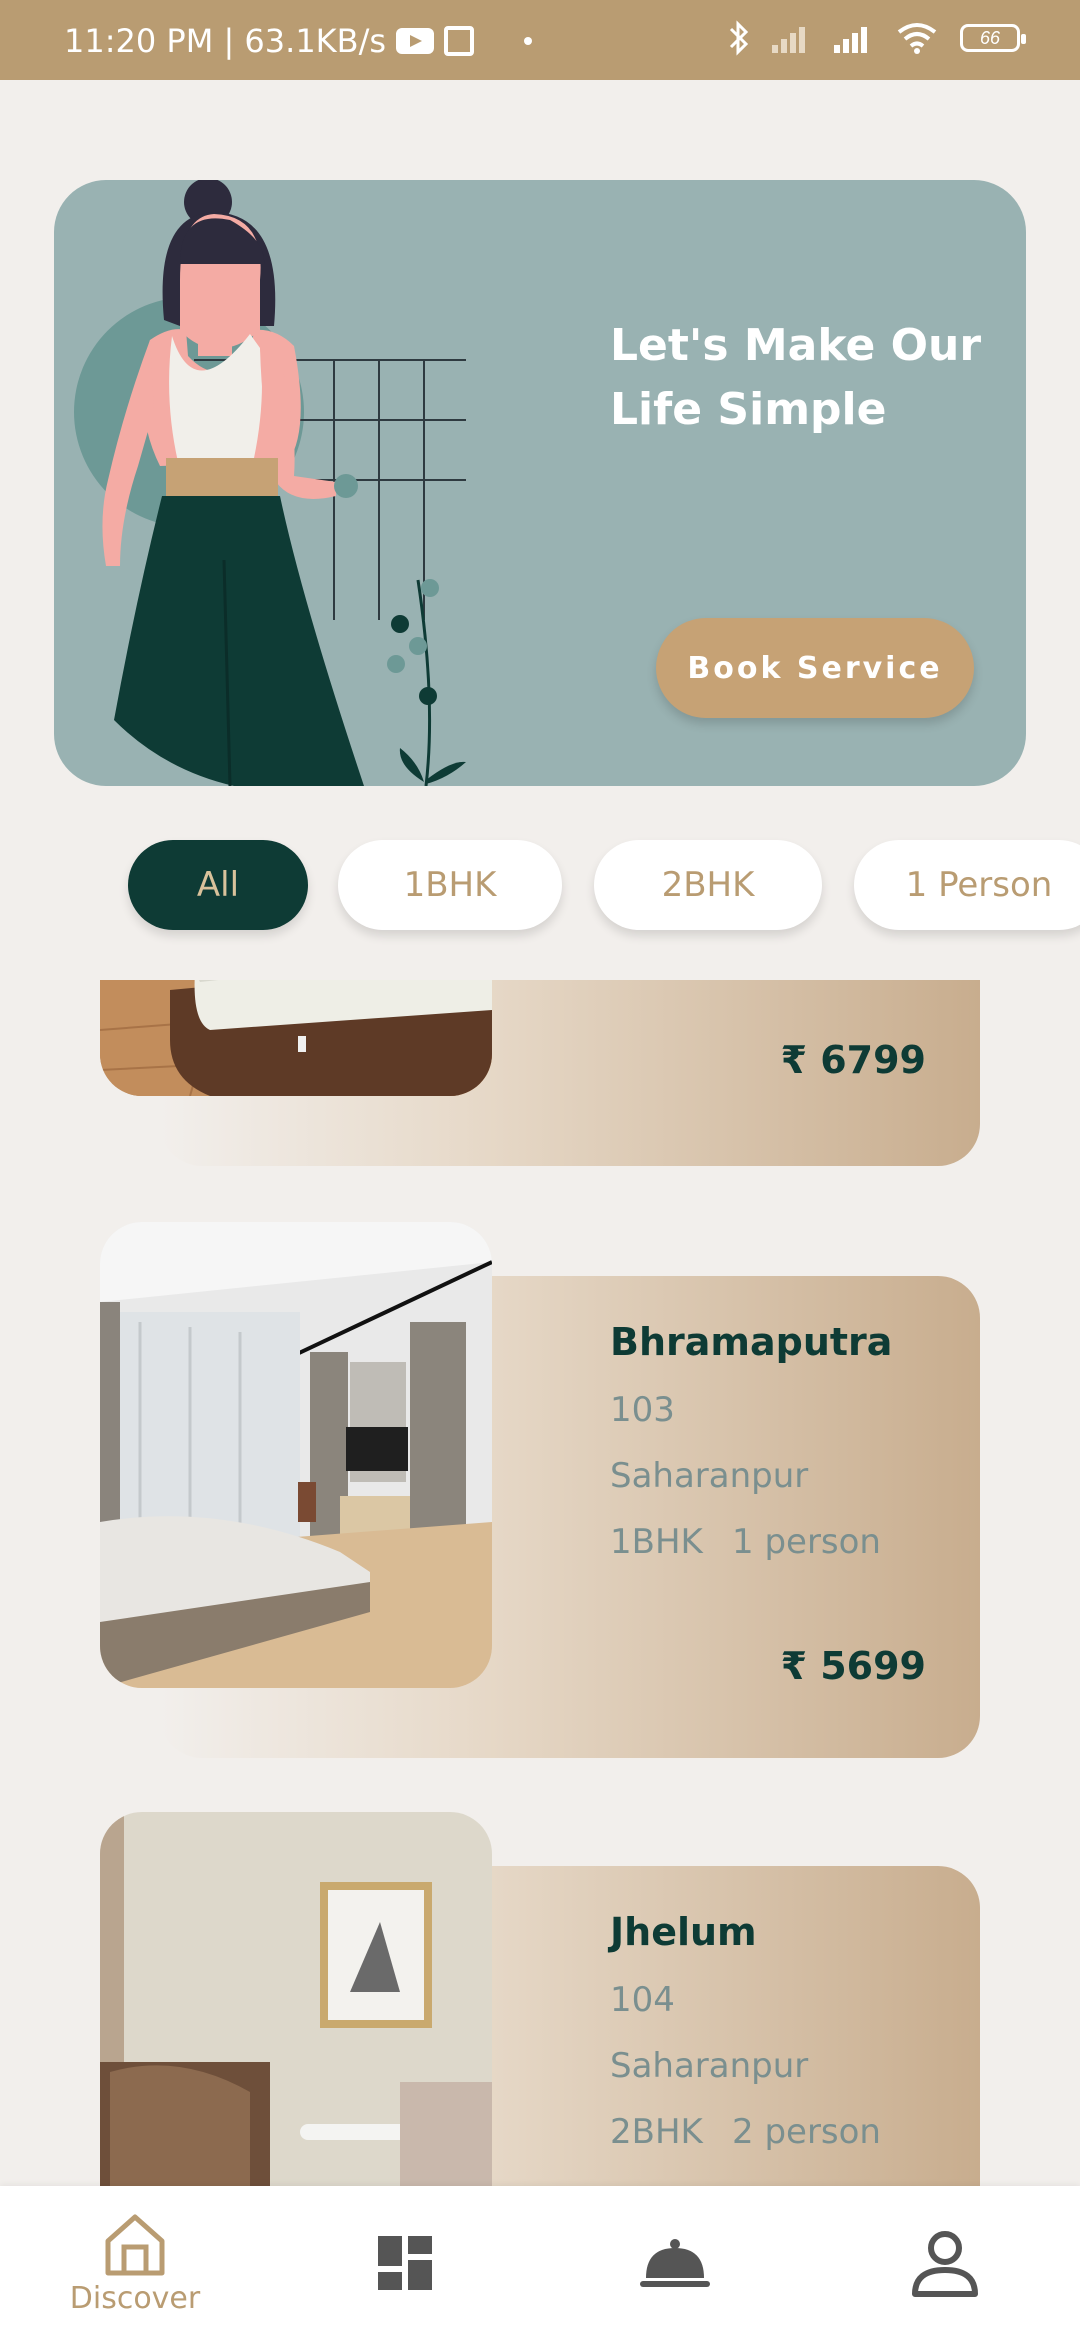 The width and height of the screenshot is (1080, 2340). I want to click on status-left: 11:20 PM | 63.1KB/s, so click(298, 41).